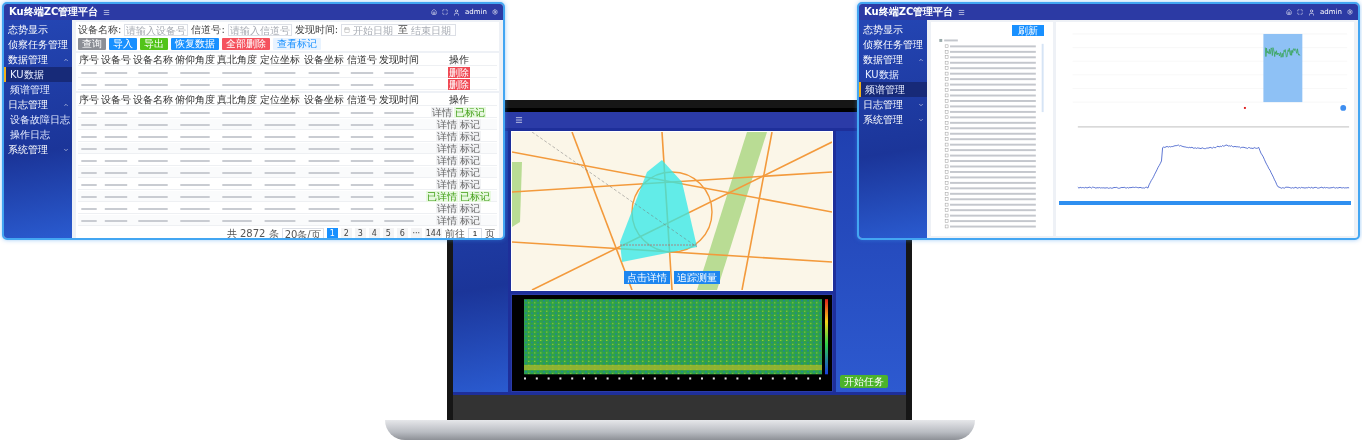 The image size is (1362, 447). I want to click on map-button: 点击详情, so click(647, 277).